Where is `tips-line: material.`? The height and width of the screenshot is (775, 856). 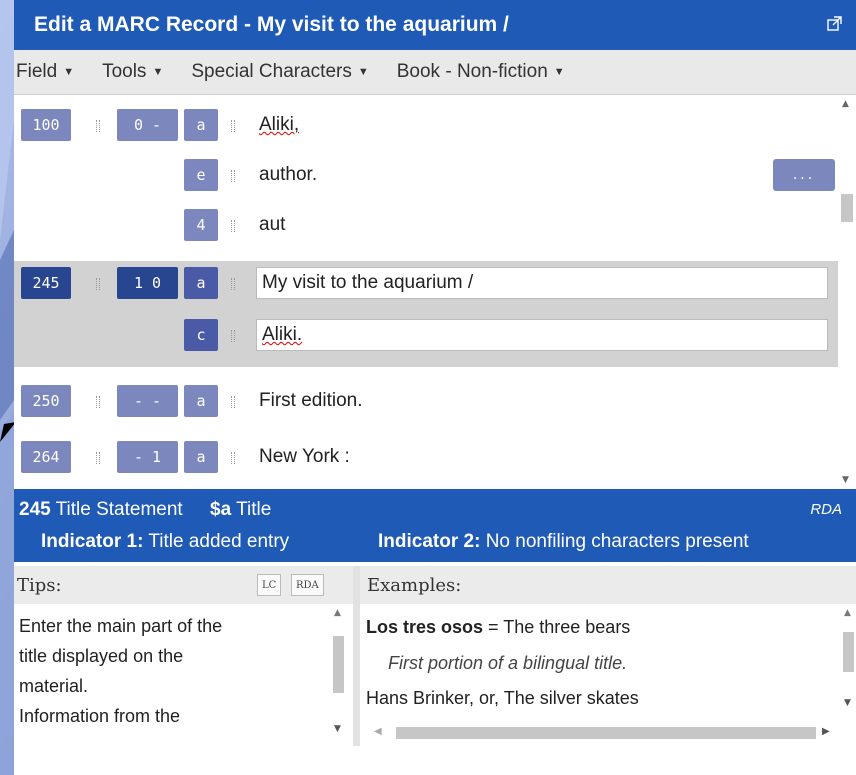 tips-line: material. is located at coordinates (54, 686).